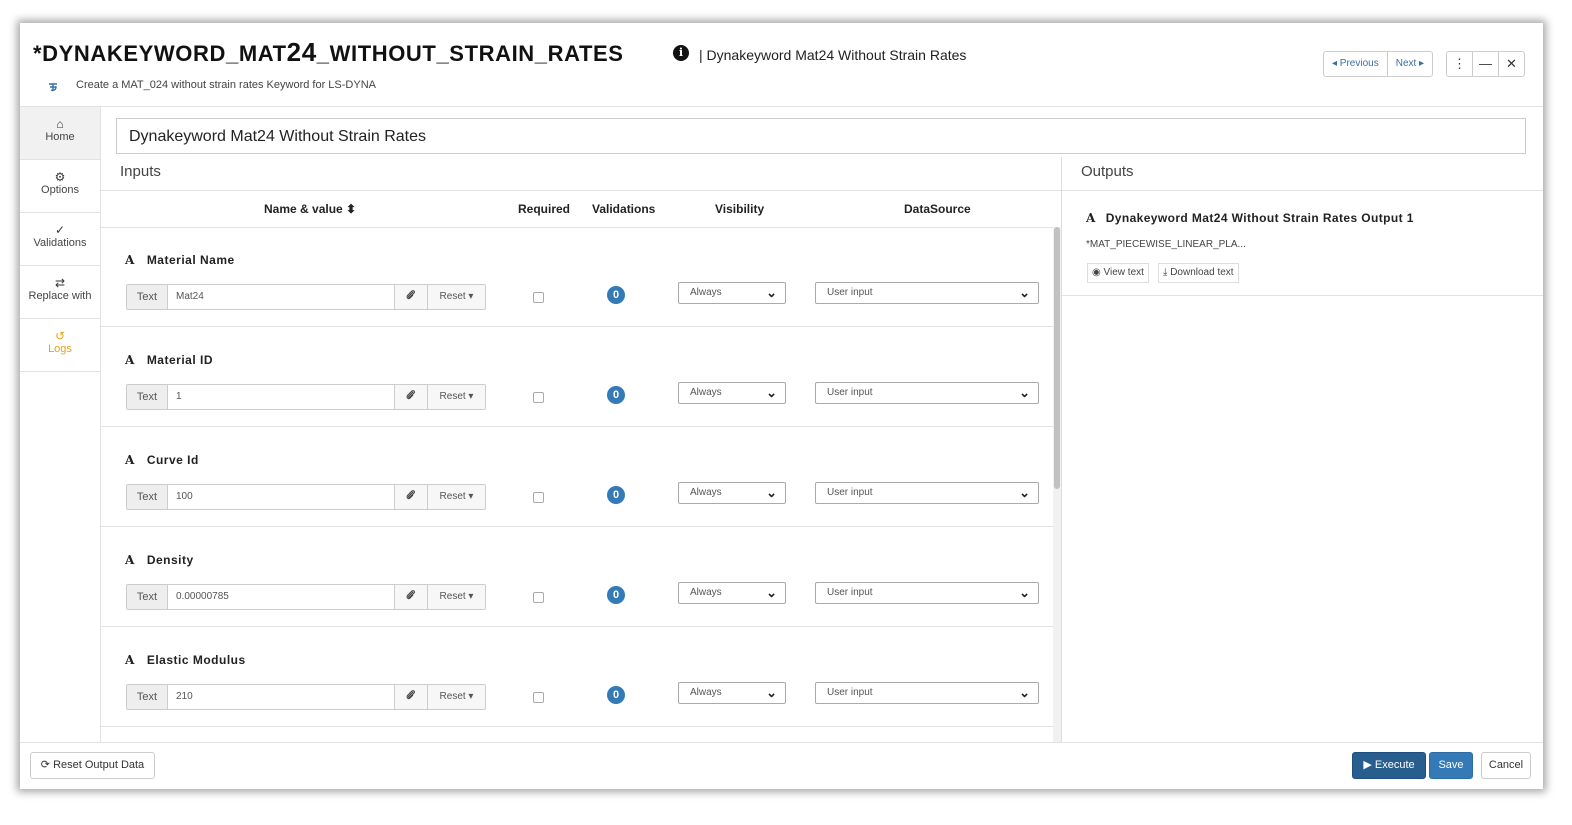  I want to click on sidebar-item-label: Logs, so click(60, 349).